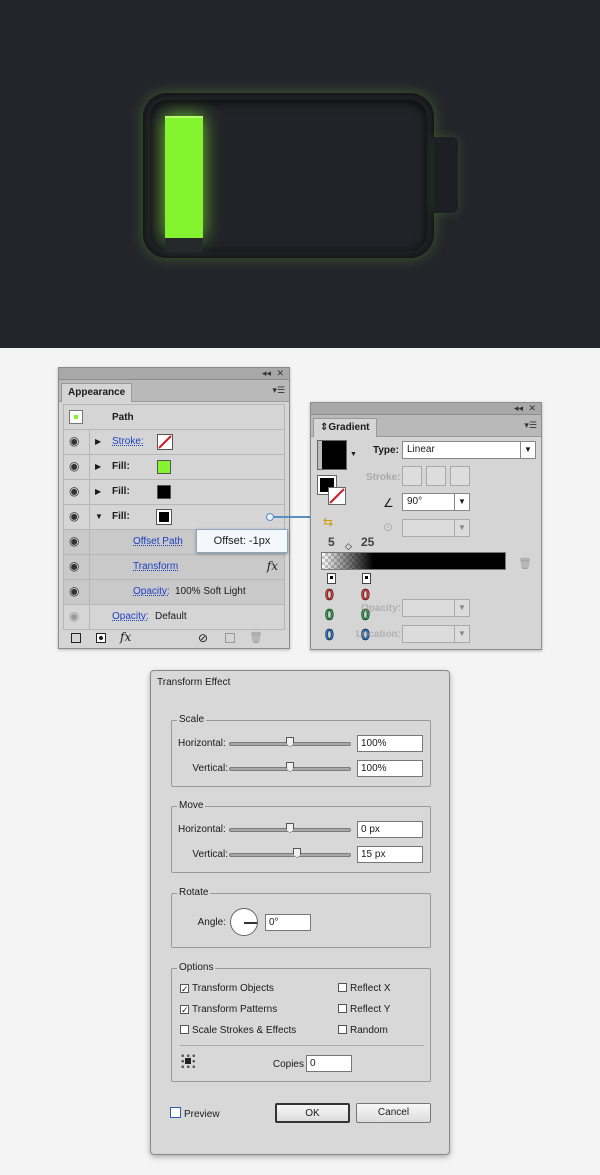 This screenshot has height=1175, width=600. Describe the element at coordinates (328, 522) in the screenshot. I see `reverse-gradient-icon: ⇆` at that location.